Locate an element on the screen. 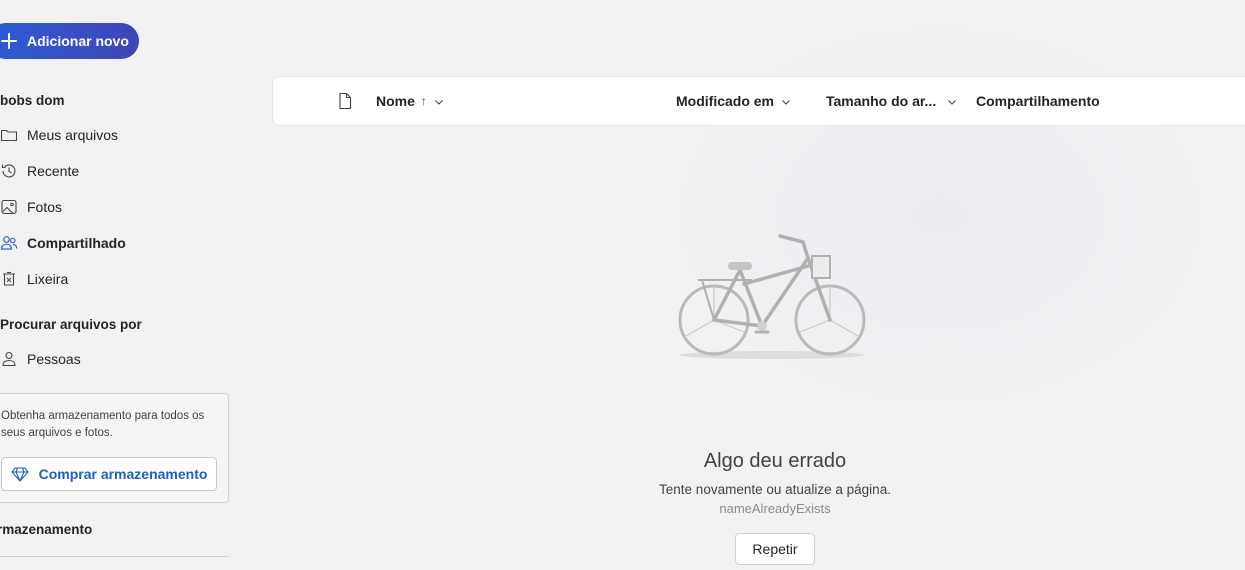  column-header-sharing: Compartilhamento is located at coordinates (1038, 101).